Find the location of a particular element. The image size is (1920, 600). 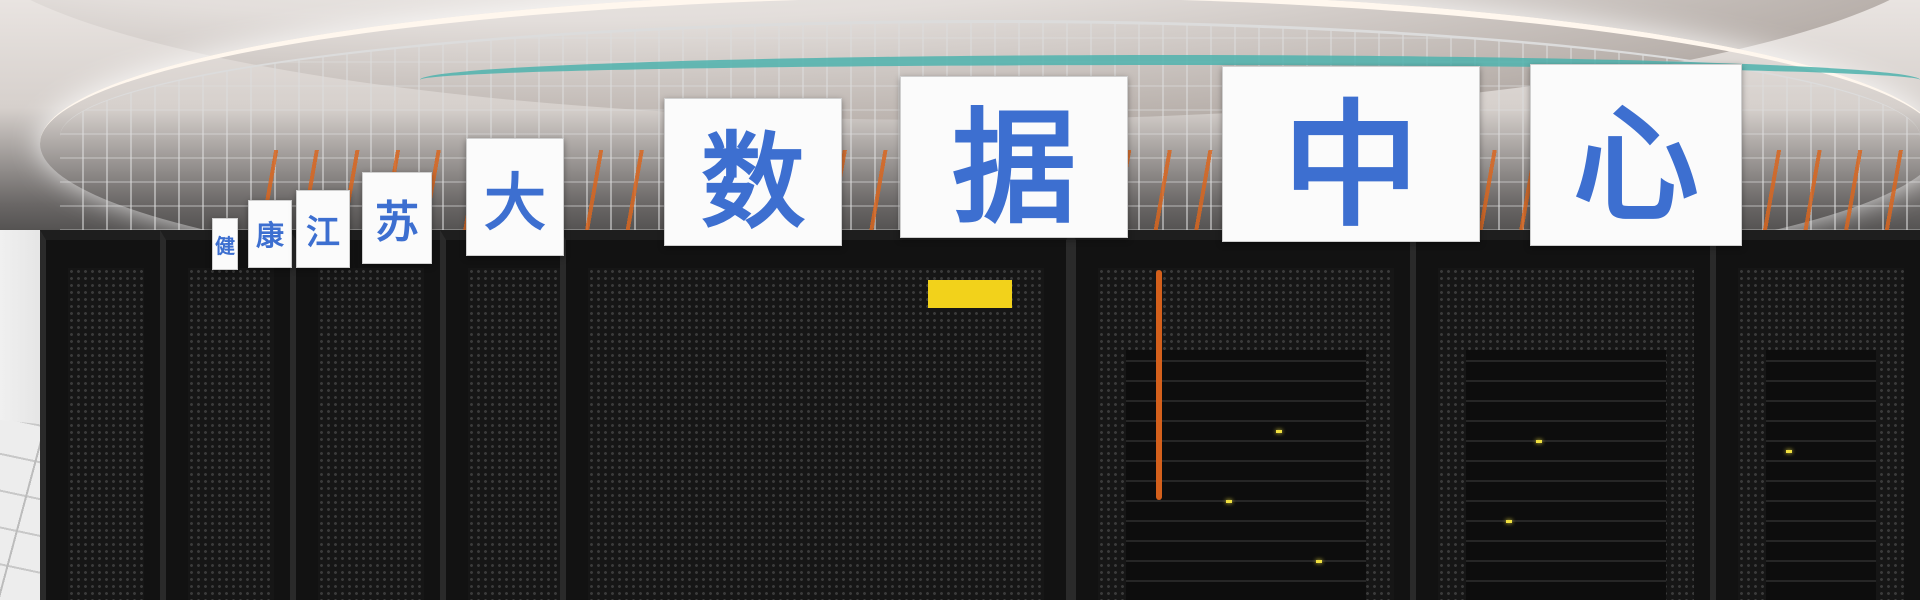

sign-card: 据 is located at coordinates (1014, 158).